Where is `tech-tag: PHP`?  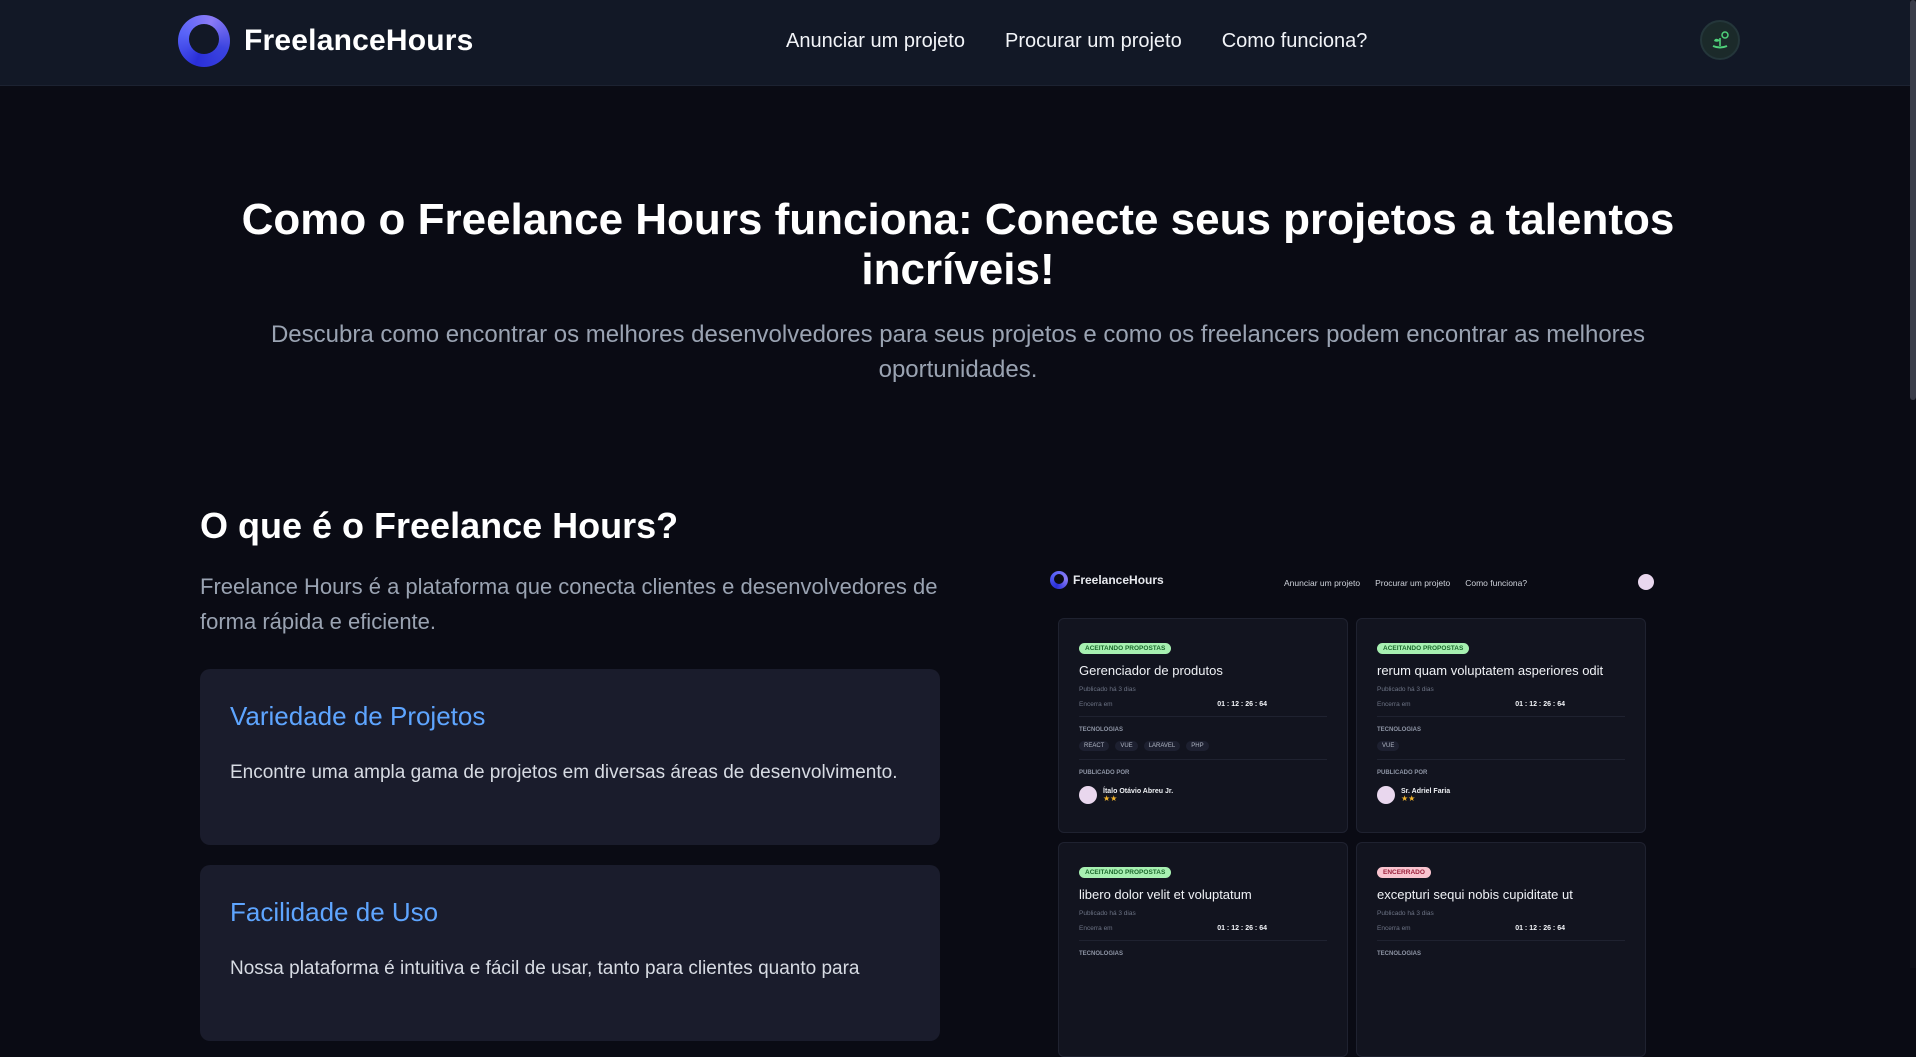 tech-tag: PHP is located at coordinates (1197, 746).